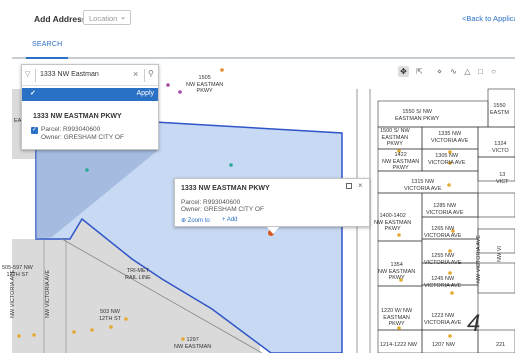 Image resolution: width=515 pixels, height=353 pixels. I want to click on map-label-line: 1324, so click(500, 144).